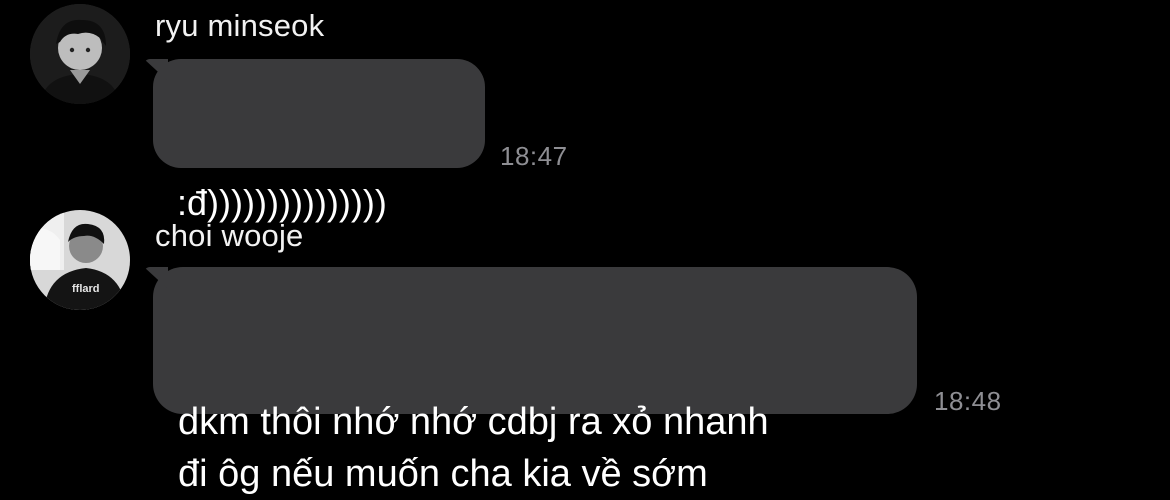  I want to click on message-timestamp: 18:47, so click(534, 156).